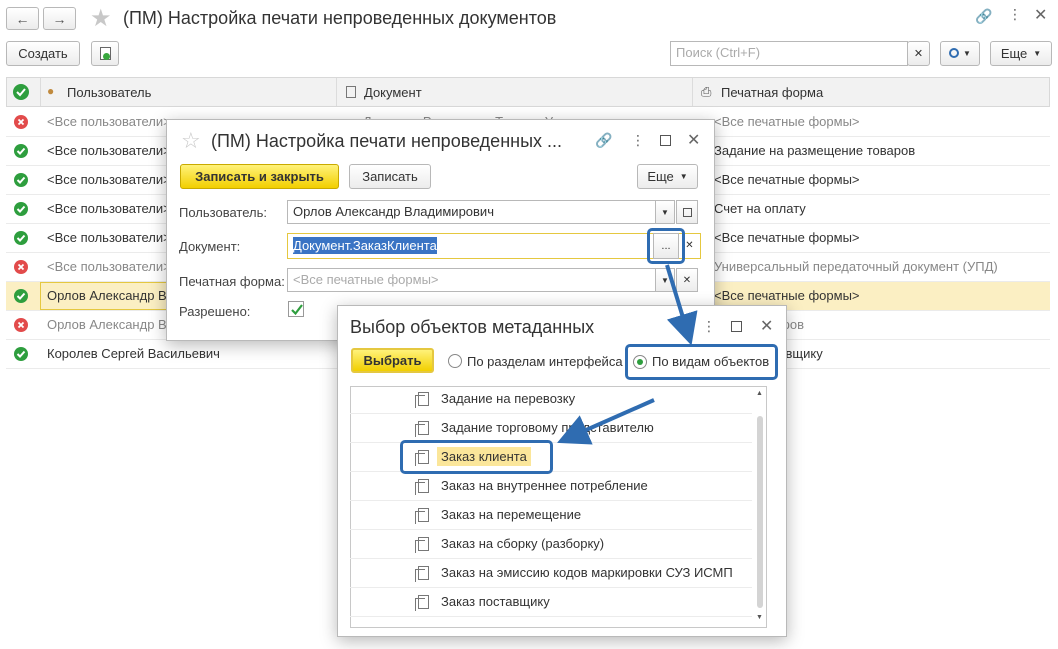  I want to click on list-item-label: Задание на перевозку, so click(508, 398).